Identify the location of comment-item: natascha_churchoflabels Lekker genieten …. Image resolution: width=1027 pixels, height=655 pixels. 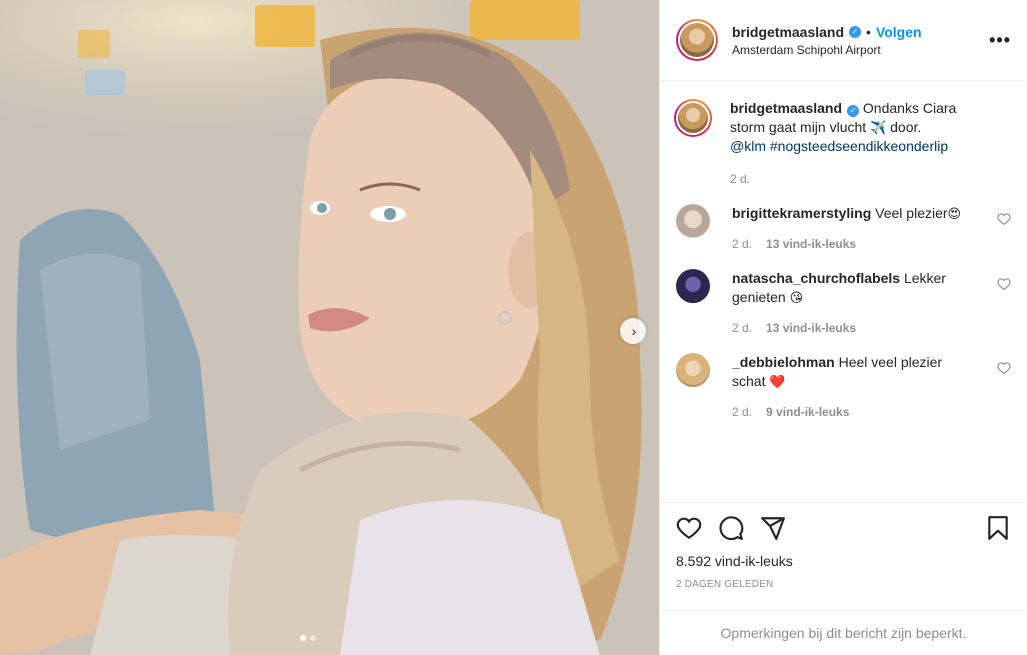
(843, 302).